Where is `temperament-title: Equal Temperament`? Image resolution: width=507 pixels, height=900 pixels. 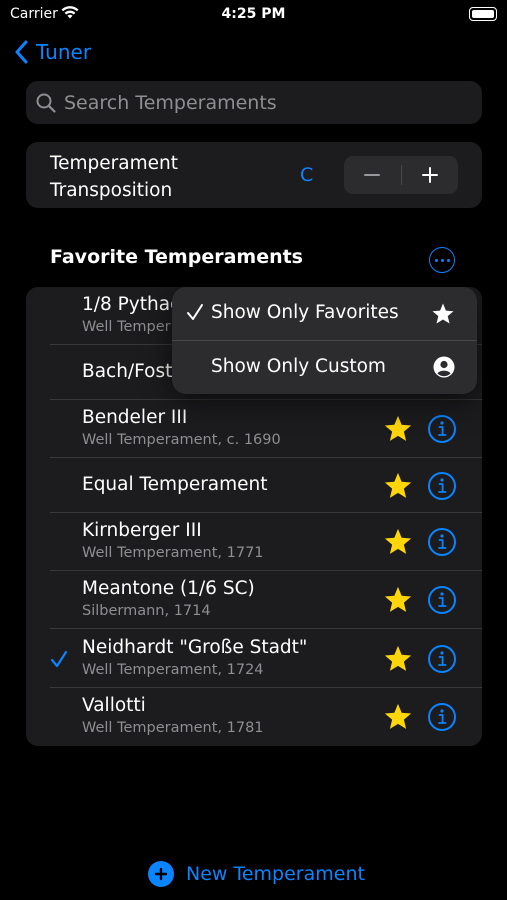
temperament-title: Equal Temperament is located at coordinates (175, 484).